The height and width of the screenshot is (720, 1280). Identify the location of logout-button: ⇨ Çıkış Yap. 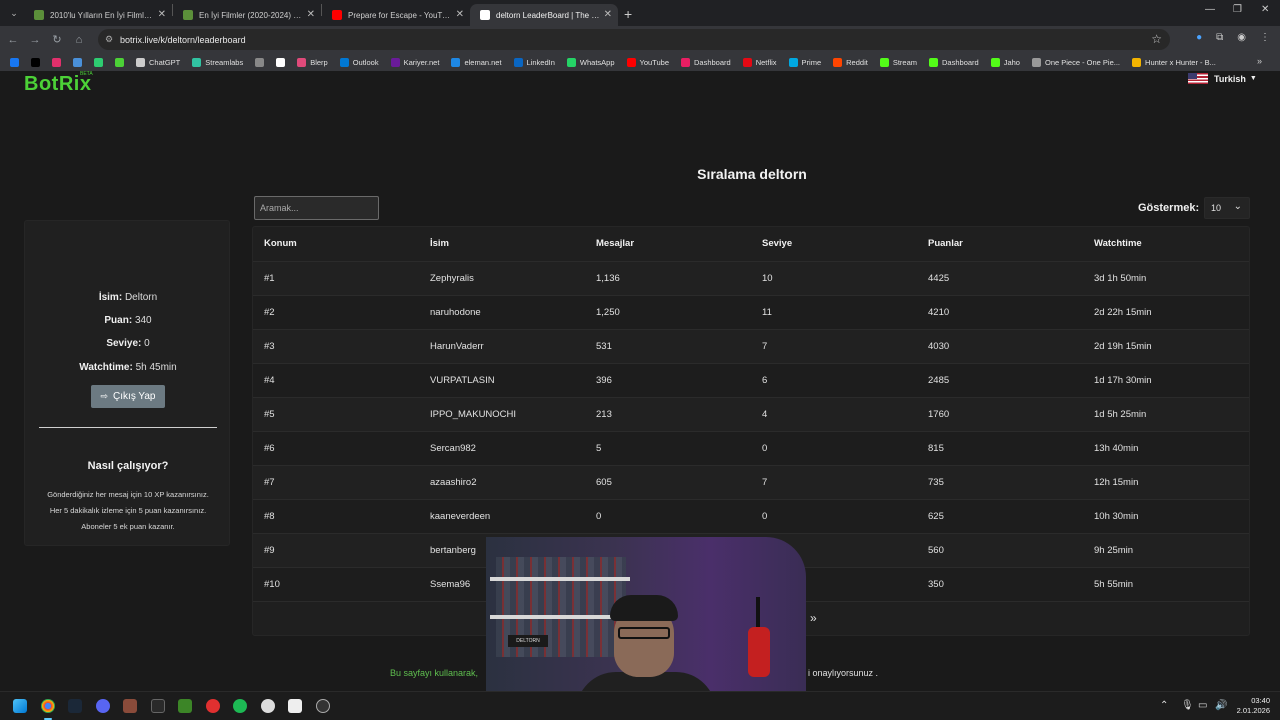
(128, 396).